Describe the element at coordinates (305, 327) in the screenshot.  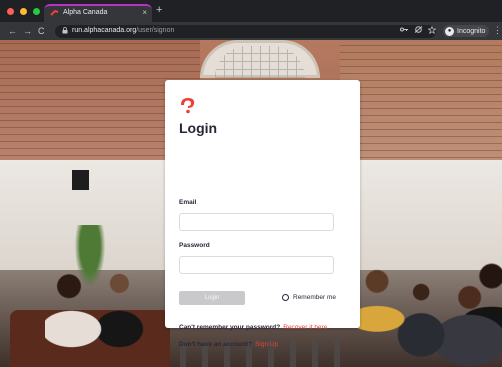
I see `recover-password-link: Recover it here` at that location.